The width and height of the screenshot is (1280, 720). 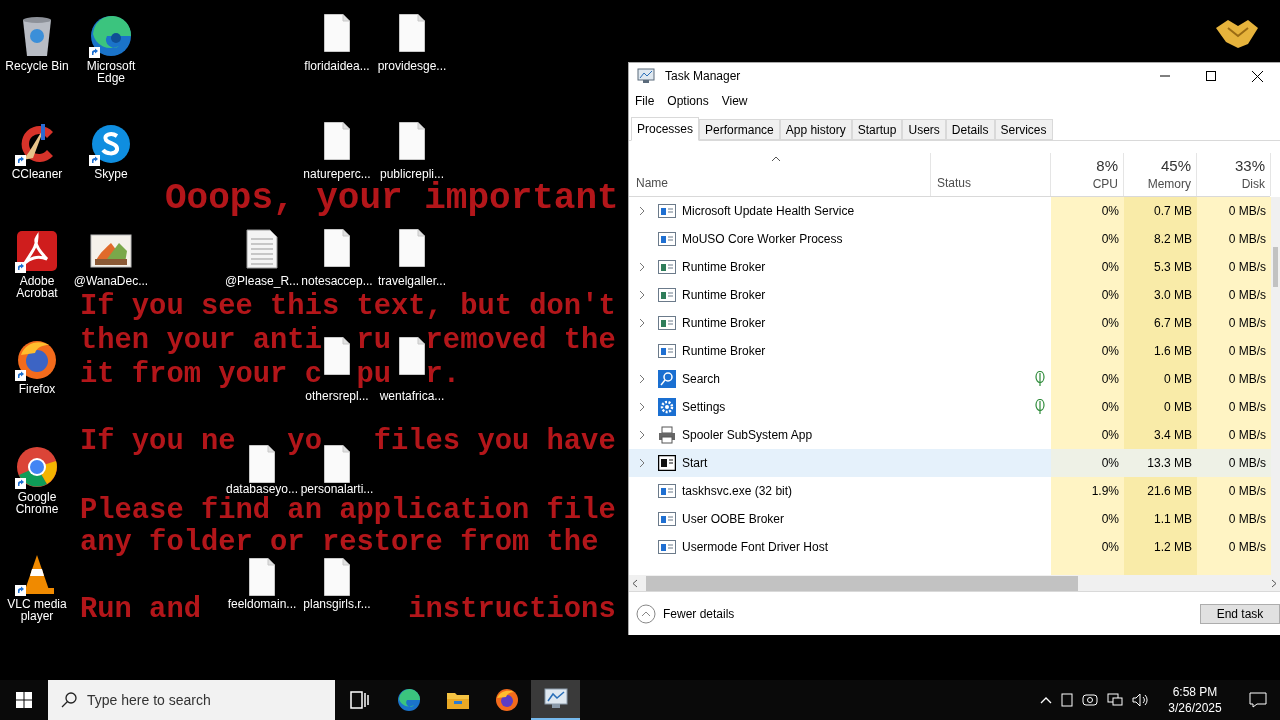 I want to click on fewer-details-link: Fewer details, so click(x=699, y=613).